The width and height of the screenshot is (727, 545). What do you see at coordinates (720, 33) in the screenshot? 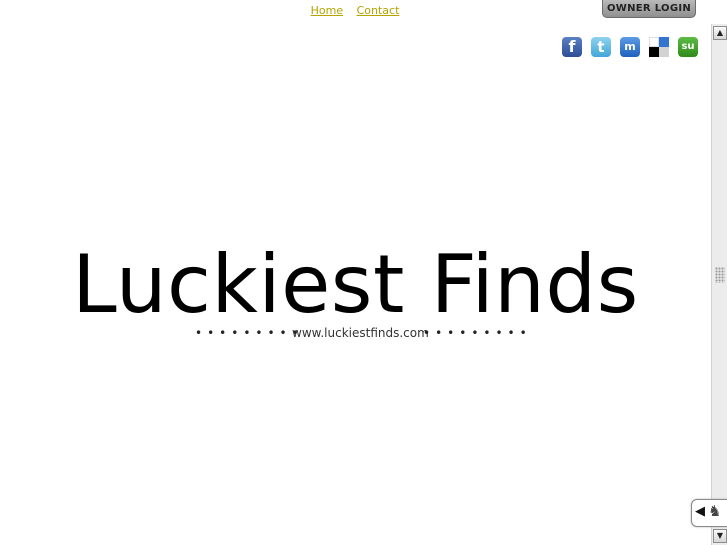
I see `scroll-up-button: ▲` at bounding box center [720, 33].